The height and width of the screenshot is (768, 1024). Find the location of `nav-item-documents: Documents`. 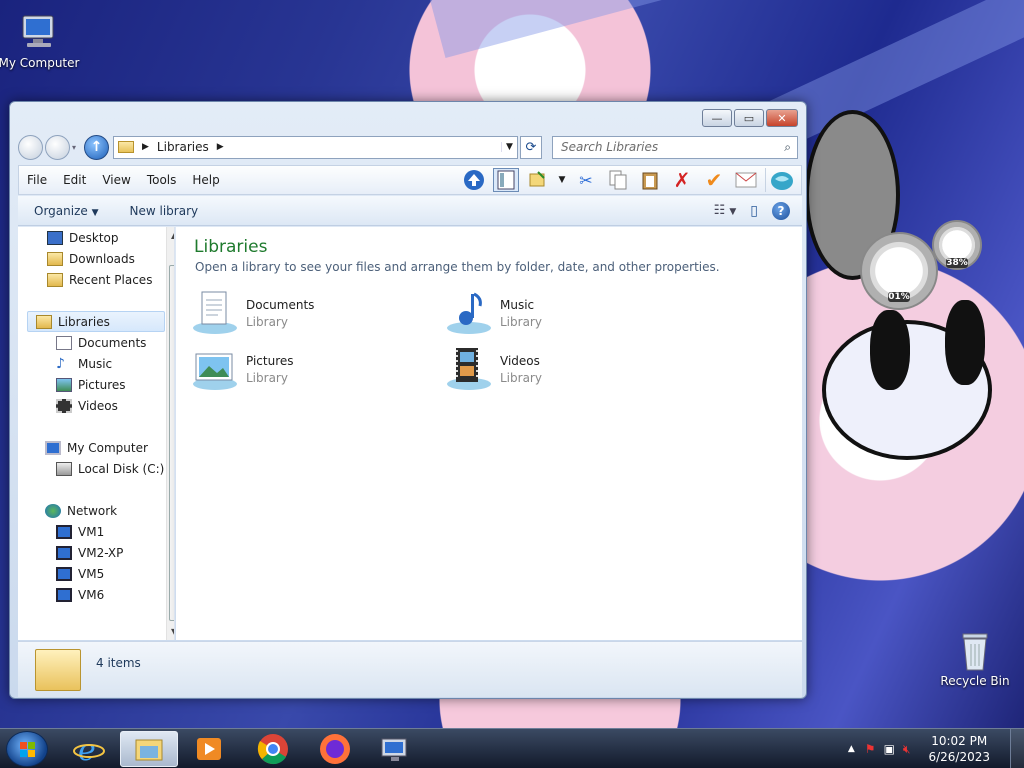

nav-item-documents: Documents is located at coordinates (101, 342).